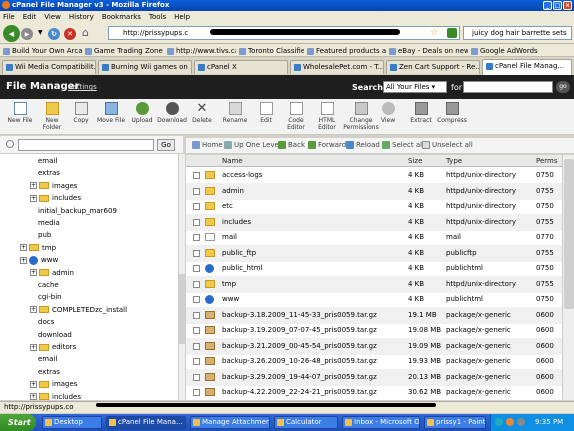 The height and width of the screenshot is (431, 574). I want to click on tree-item: media, so click(49, 223).